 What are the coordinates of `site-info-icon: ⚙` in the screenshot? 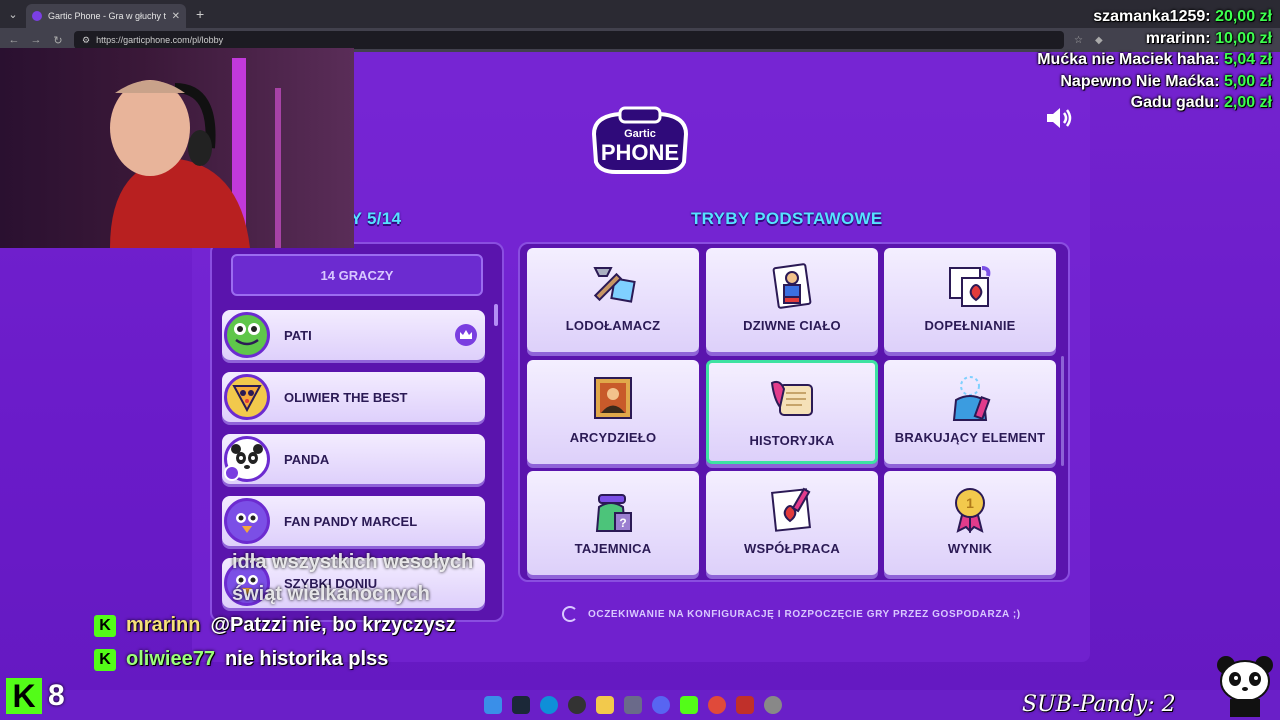 It's located at (86, 40).